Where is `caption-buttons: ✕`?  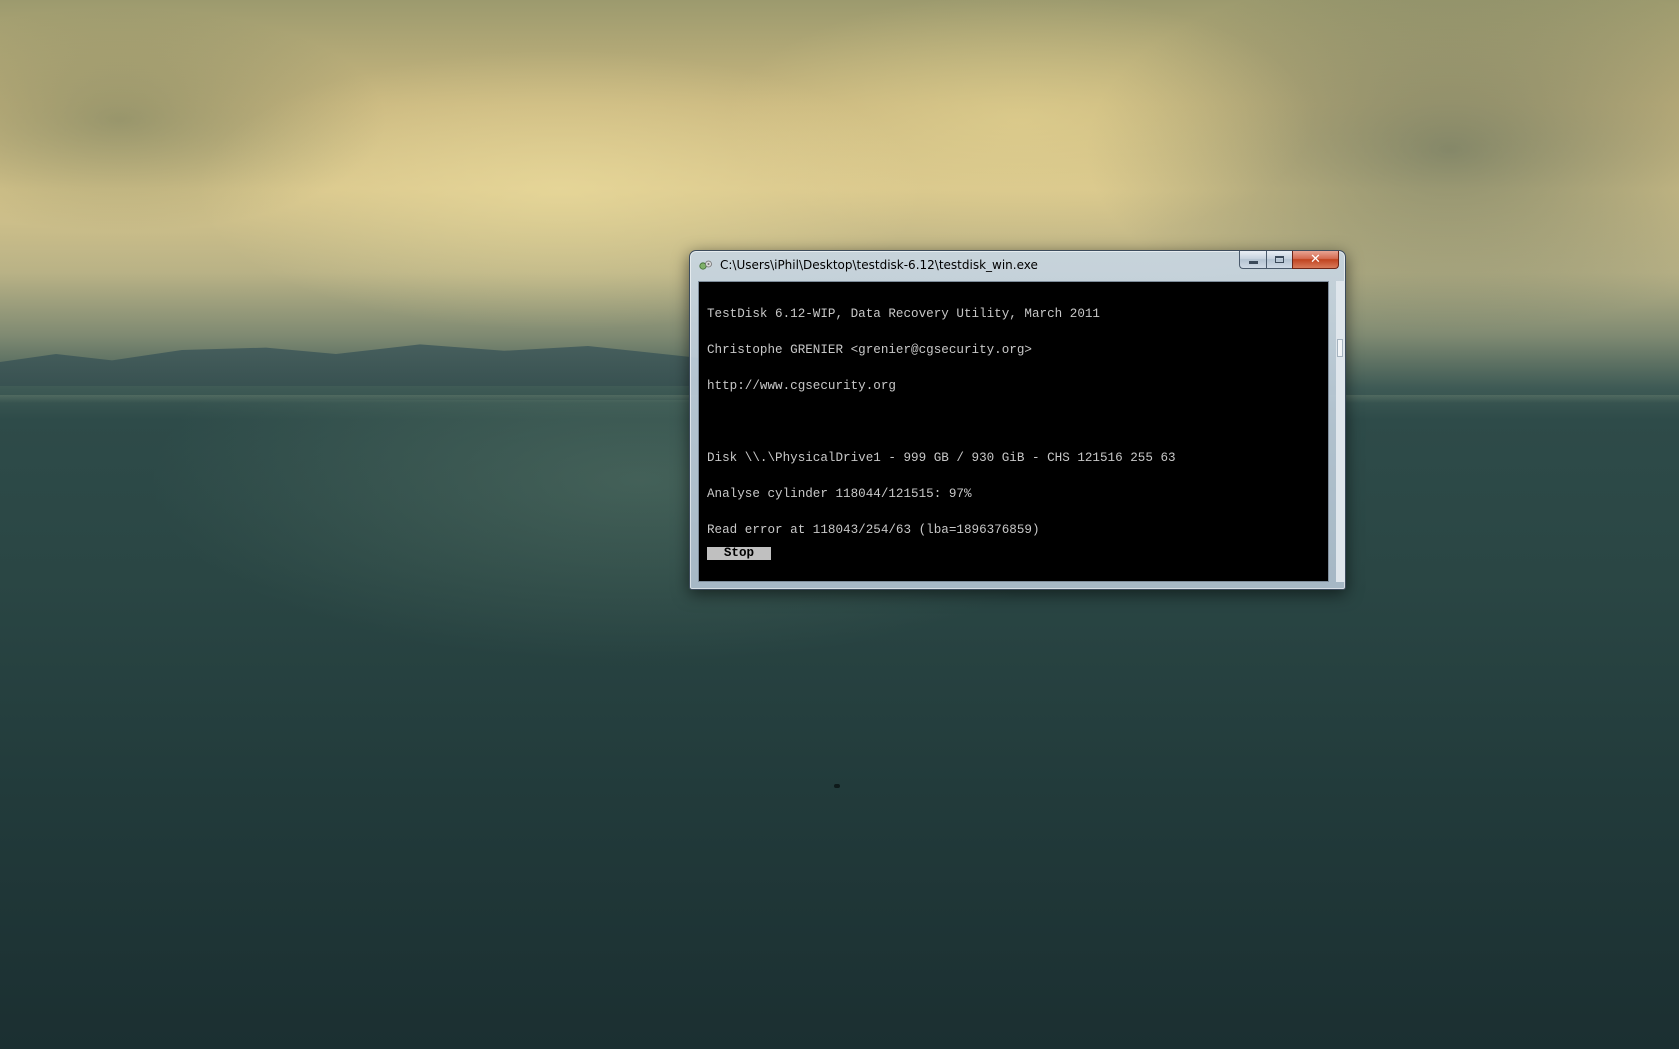 caption-buttons: ✕ is located at coordinates (1289, 260).